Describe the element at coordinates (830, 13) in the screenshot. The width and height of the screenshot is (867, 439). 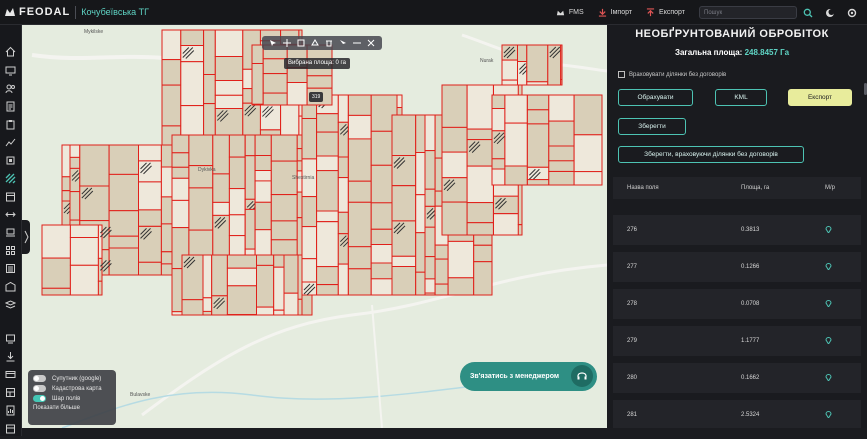
I see `theme-button` at that location.